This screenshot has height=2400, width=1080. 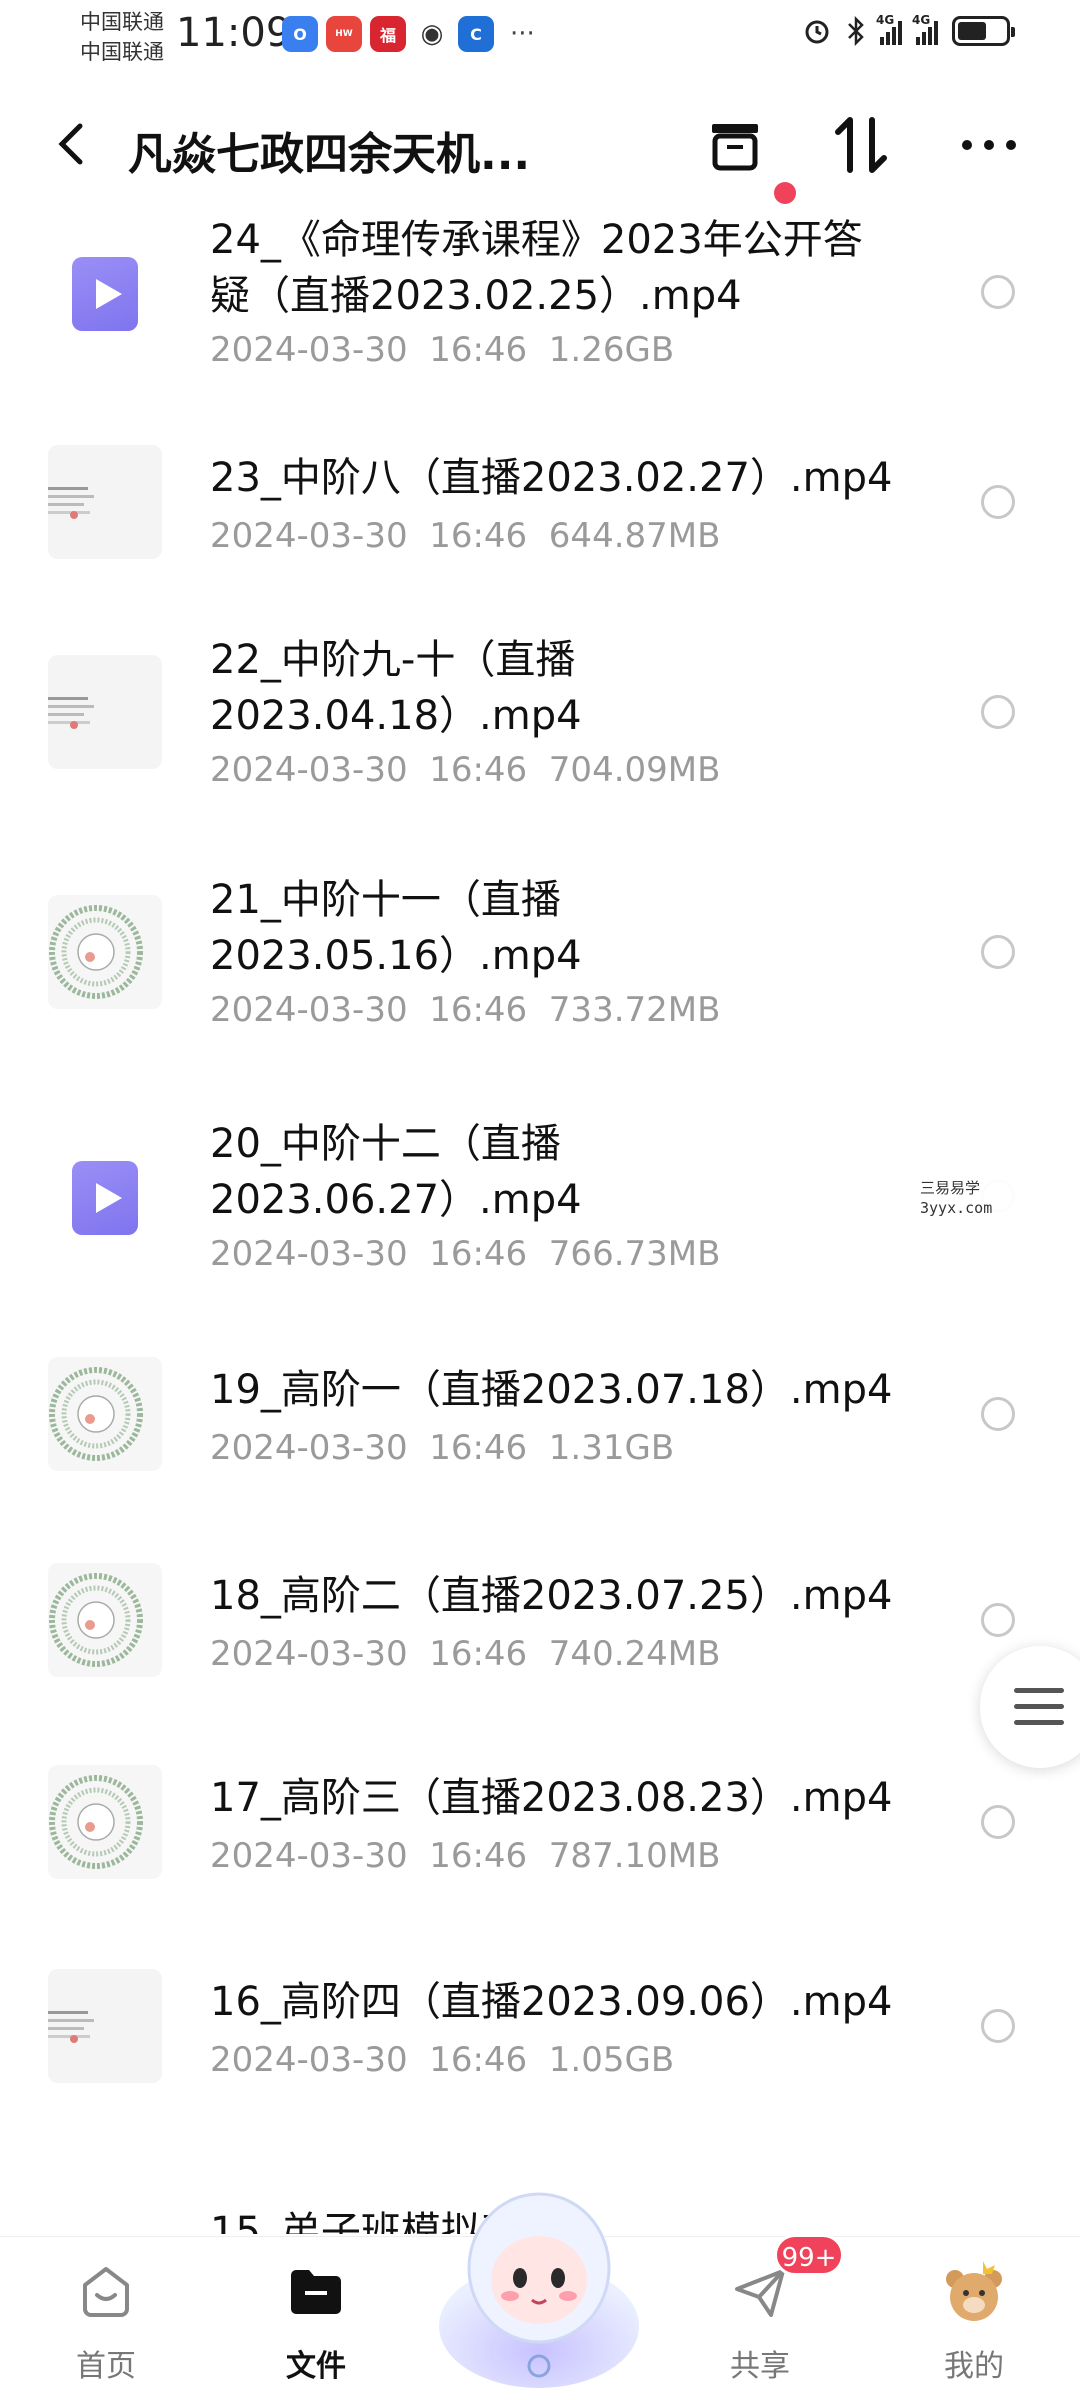 I want to click on signal-icon-2: 4G, so click(x=925, y=29).